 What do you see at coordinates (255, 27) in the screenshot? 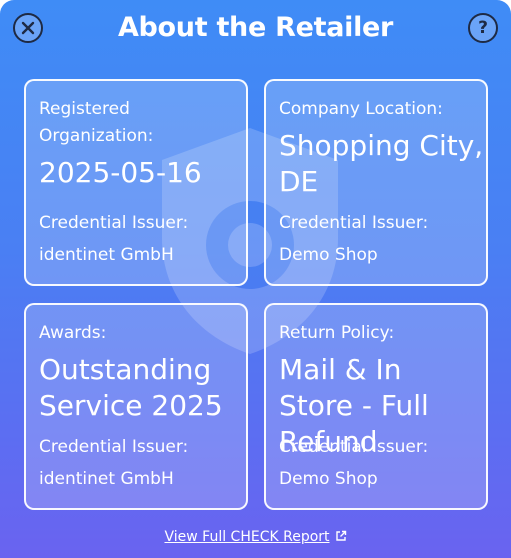
I see `page-title: About the Retailer` at bounding box center [255, 27].